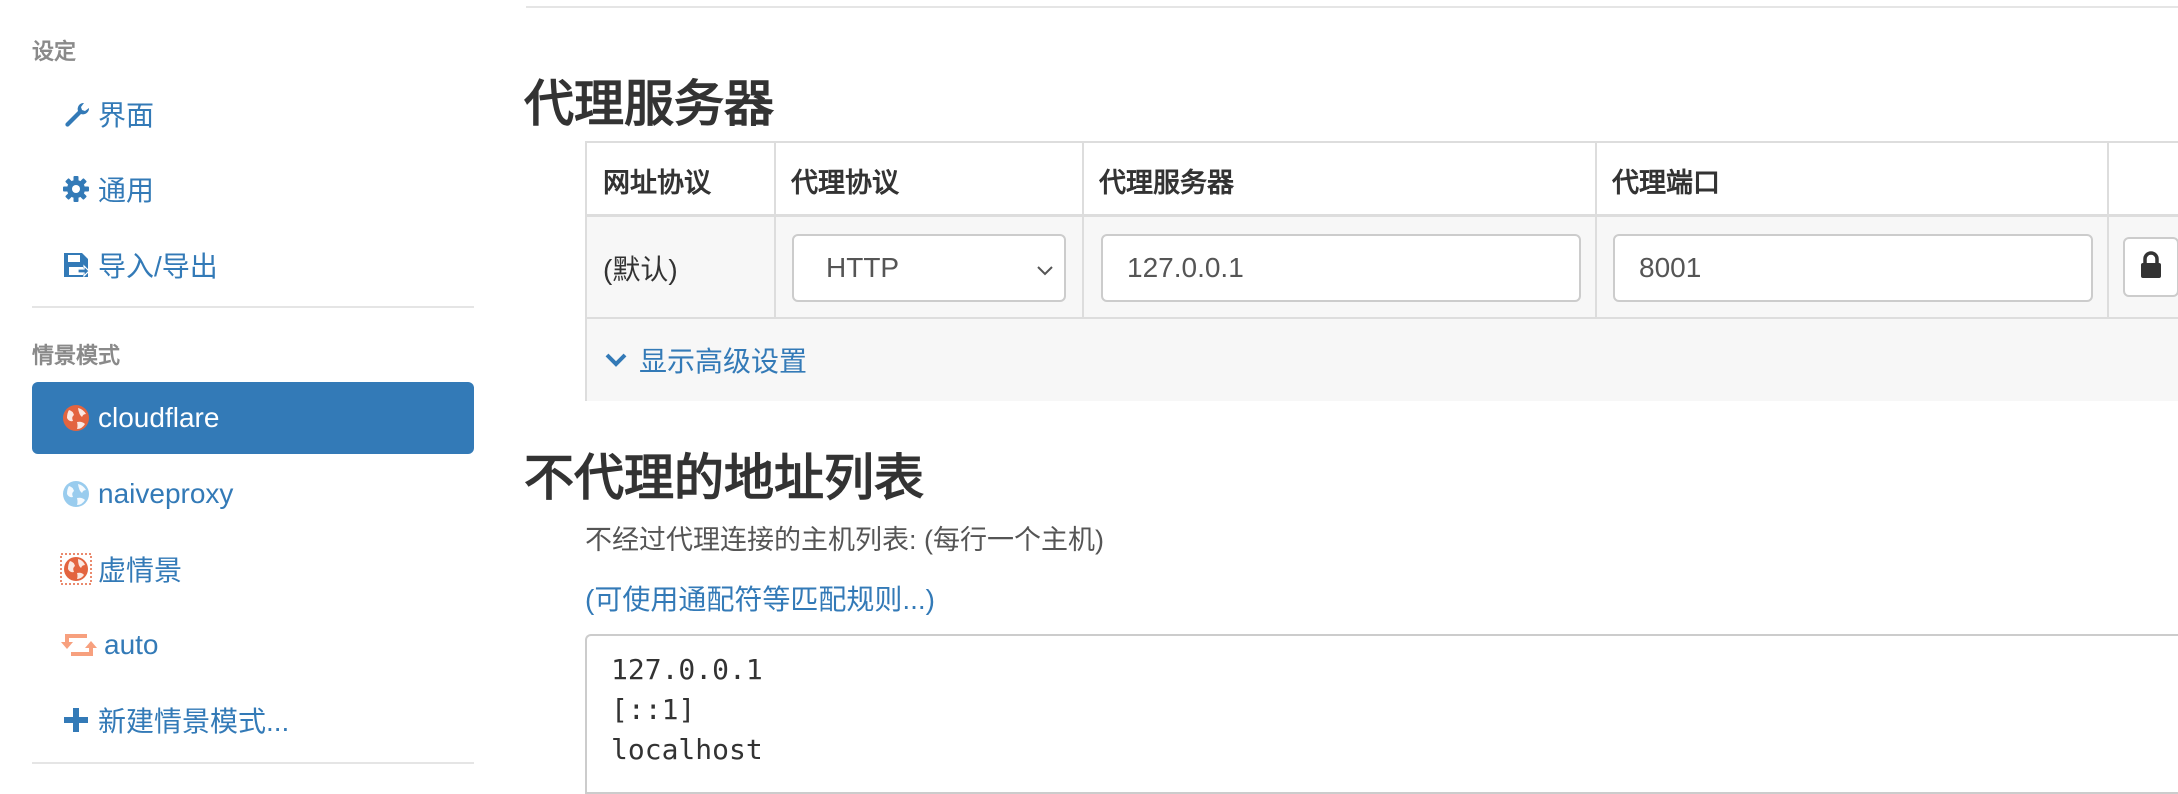 The width and height of the screenshot is (2178, 794). I want to click on sidebar-item-label: 虚情景, so click(140, 570).